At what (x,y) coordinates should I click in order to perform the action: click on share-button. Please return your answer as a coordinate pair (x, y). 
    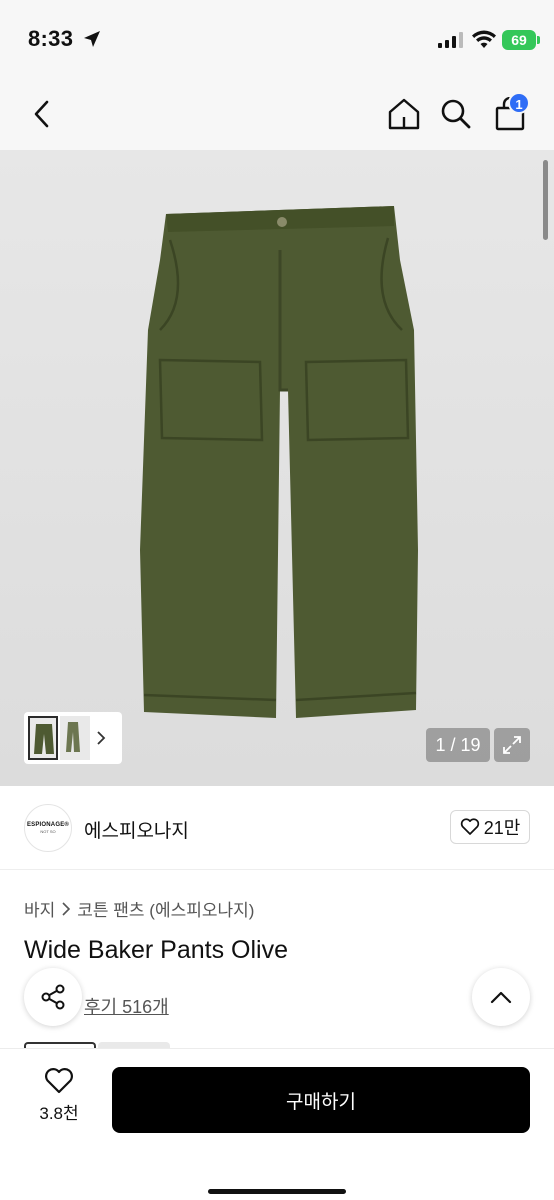
    Looking at the image, I should click on (53, 997).